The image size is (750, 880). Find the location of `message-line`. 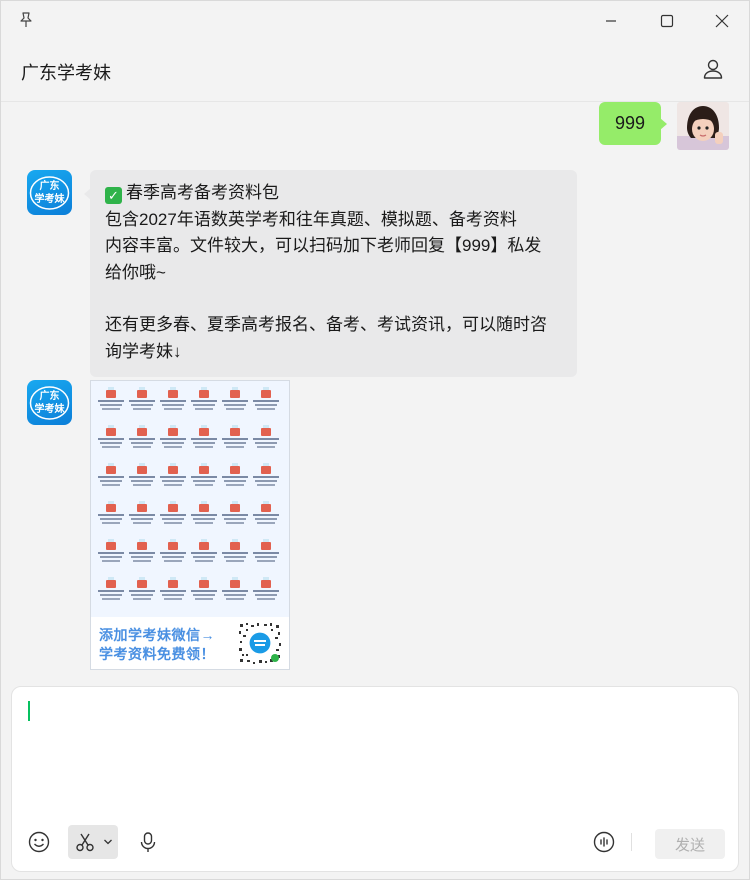

message-line is located at coordinates (334, 299).